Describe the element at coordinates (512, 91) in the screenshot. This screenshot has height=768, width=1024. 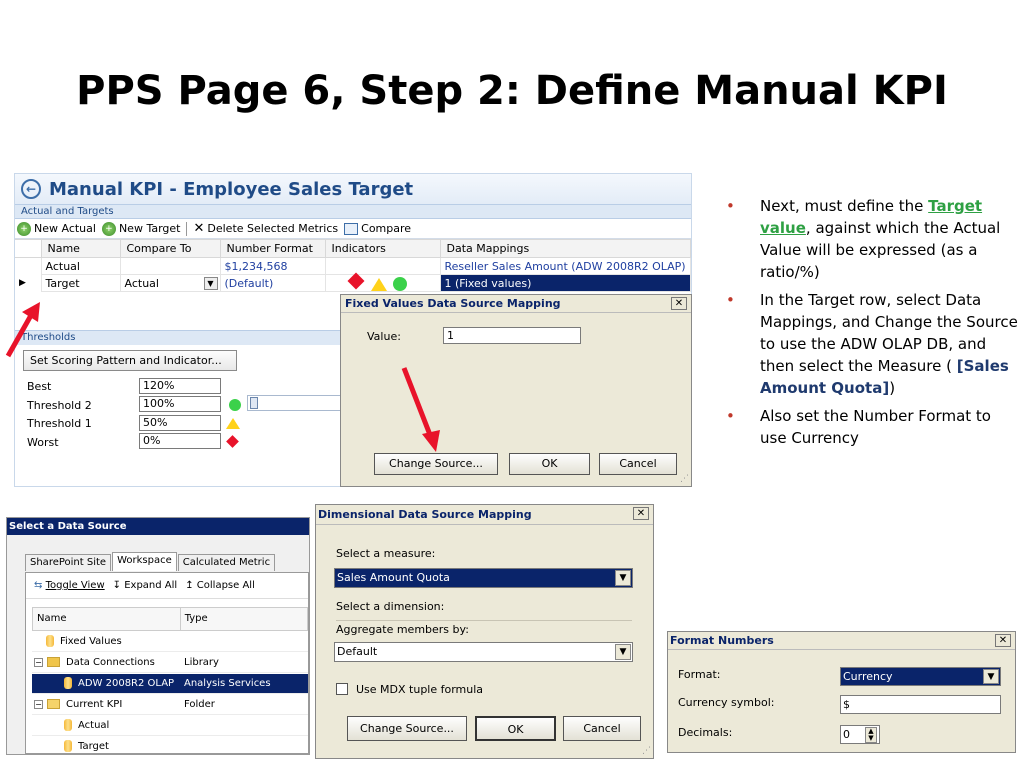
I see `slide-title: PPS Page 6, Step 2: Define Manual KPI` at that location.